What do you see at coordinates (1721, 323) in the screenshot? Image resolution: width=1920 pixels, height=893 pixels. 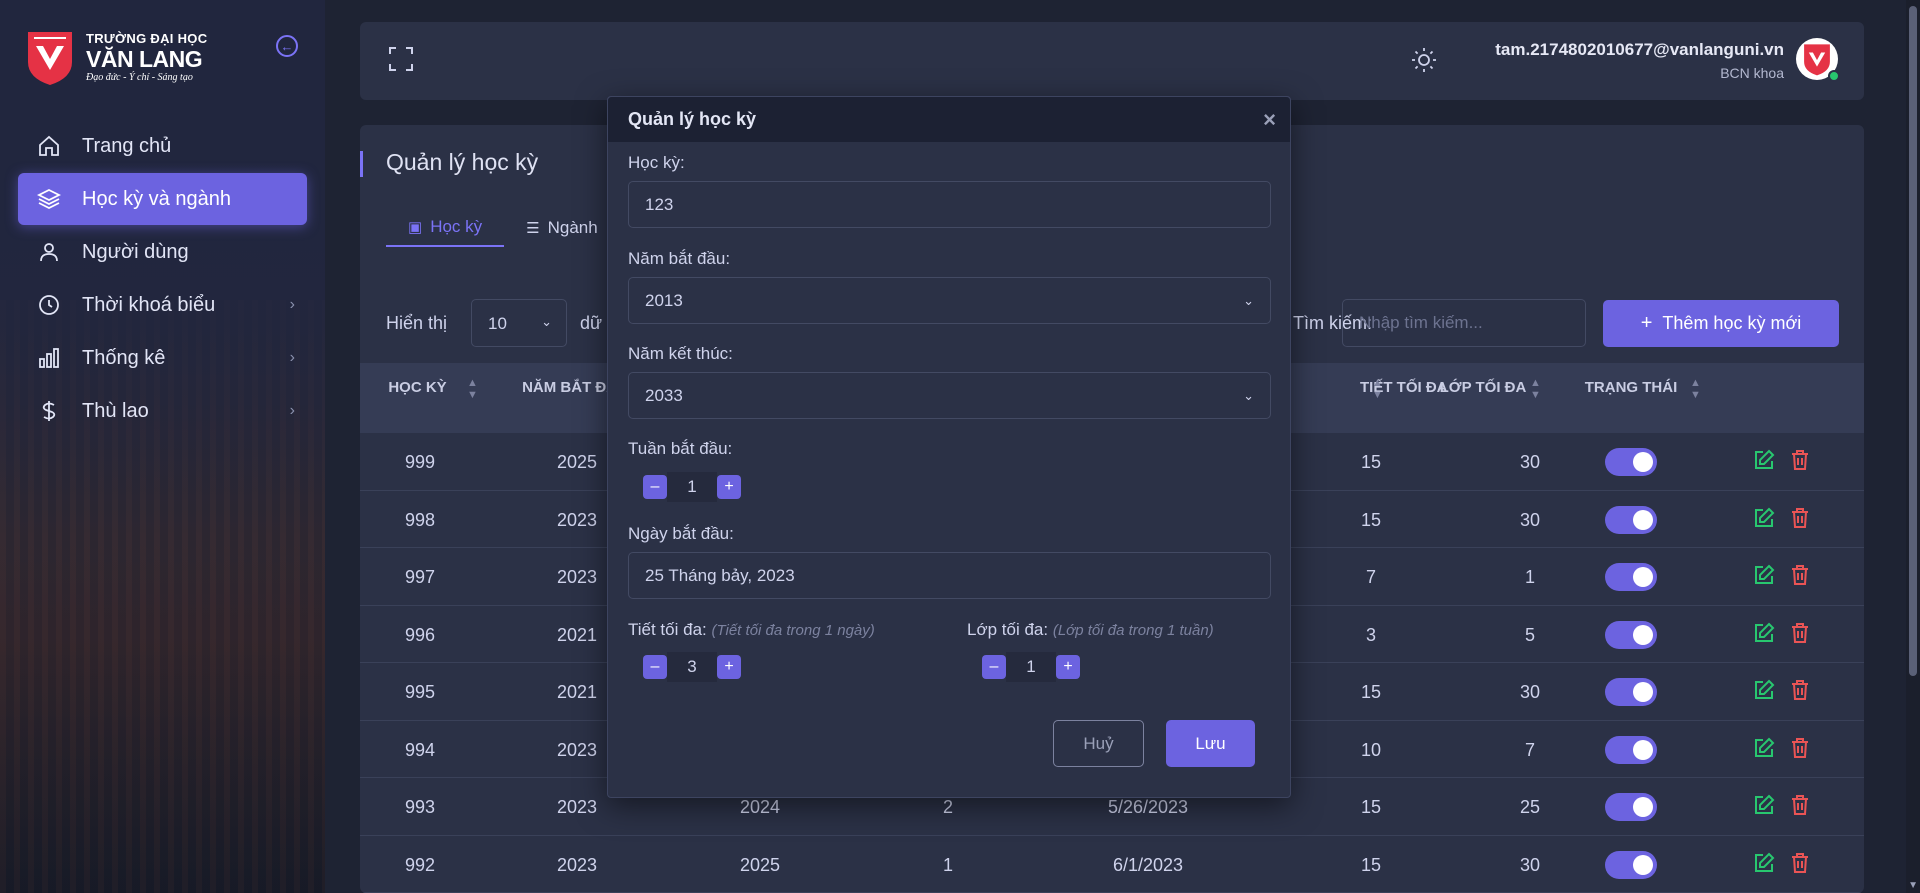 I see `add-semester-button: + Thêm học kỳ mới` at bounding box center [1721, 323].